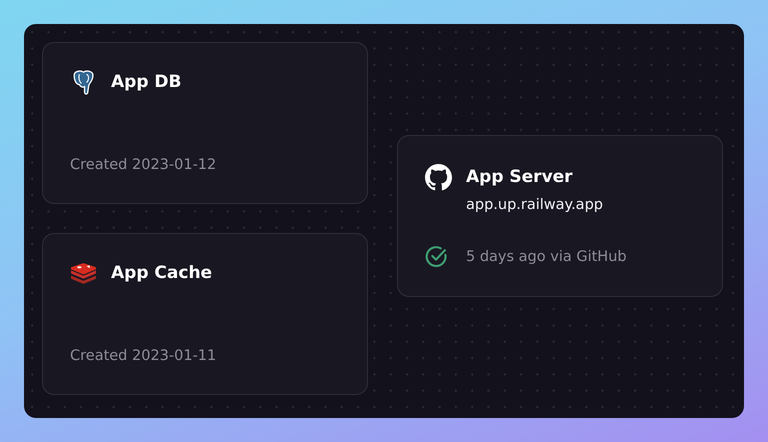 The height and width of the screenshot is (442, 768). What do you see at coordinates (83, 273) in the screenshot?
I see `stack-icon` at bounding box center [83, 273].